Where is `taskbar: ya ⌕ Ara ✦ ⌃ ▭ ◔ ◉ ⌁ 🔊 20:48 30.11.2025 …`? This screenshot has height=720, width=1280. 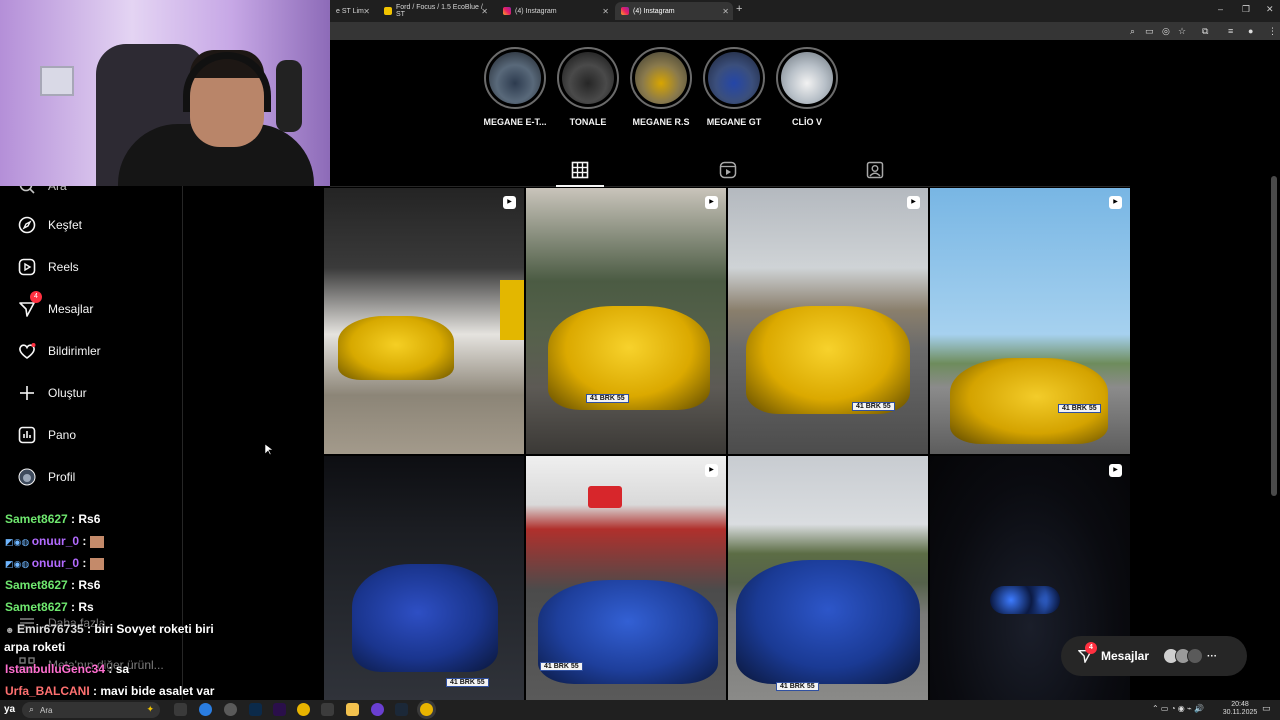 taskbar: ya ⌕ Ara ✦ ⌃ ▭ ◔ ◉ ⌁ 🔊 20:48 30.11.2025 … is located at coordinates (640, 710).